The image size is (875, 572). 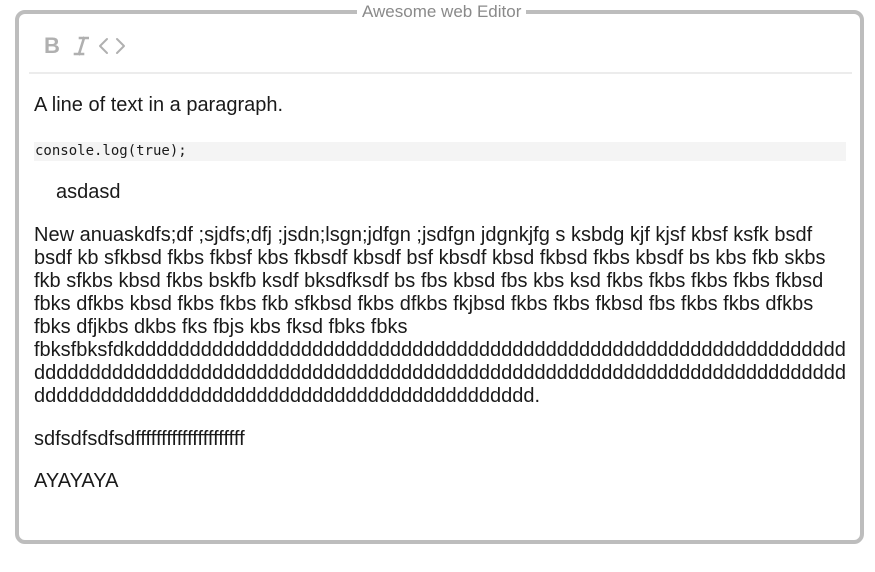 I want to click on italic-button, so click(x=81, y=46).